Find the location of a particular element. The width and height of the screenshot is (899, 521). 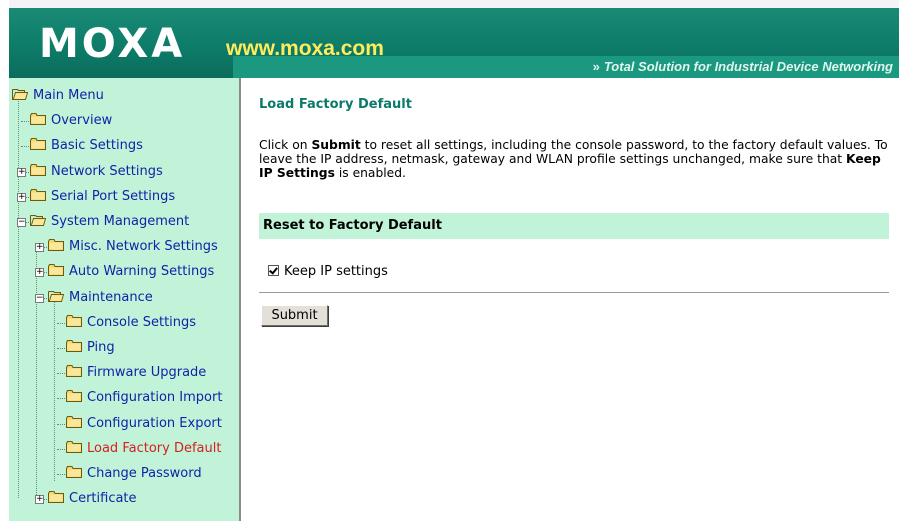

sidebar-item-label: Load Factory Default is located at coordinates (154, 448).